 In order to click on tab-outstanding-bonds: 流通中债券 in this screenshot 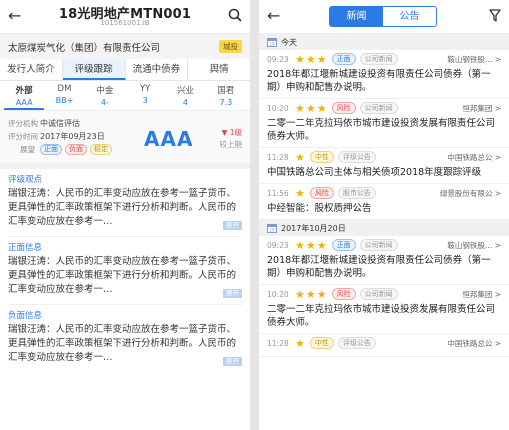, I will do `click(157, 69)`.